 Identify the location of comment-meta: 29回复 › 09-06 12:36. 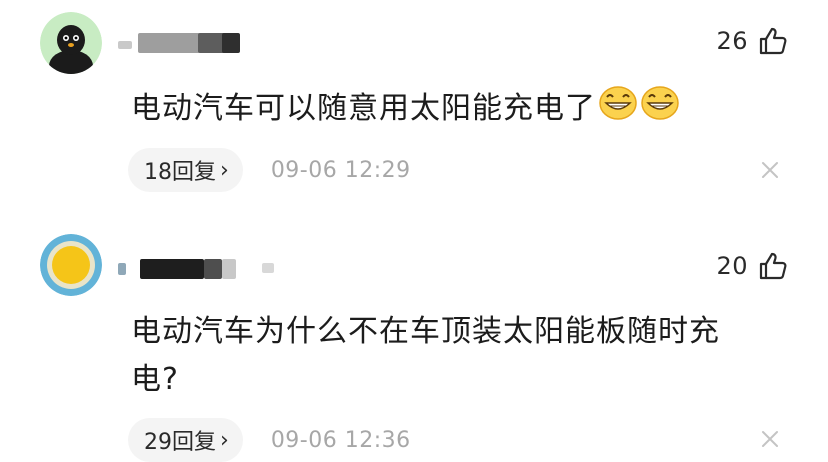
(269, 440).